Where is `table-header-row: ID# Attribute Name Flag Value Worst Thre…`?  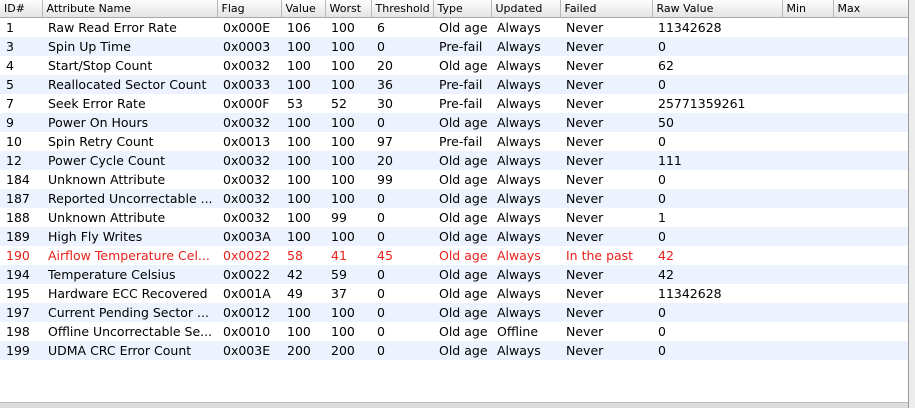 table-header-row: ID# Attribute Name Flag Value Worst Thre… is located at coordinates (454, 9).